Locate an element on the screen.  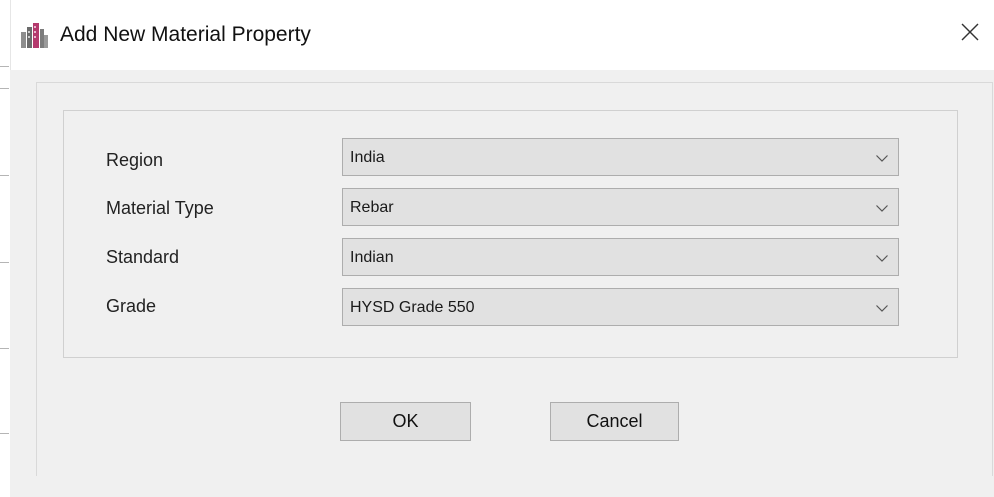
region-dropdown: India is located at coordinates (620, 157).